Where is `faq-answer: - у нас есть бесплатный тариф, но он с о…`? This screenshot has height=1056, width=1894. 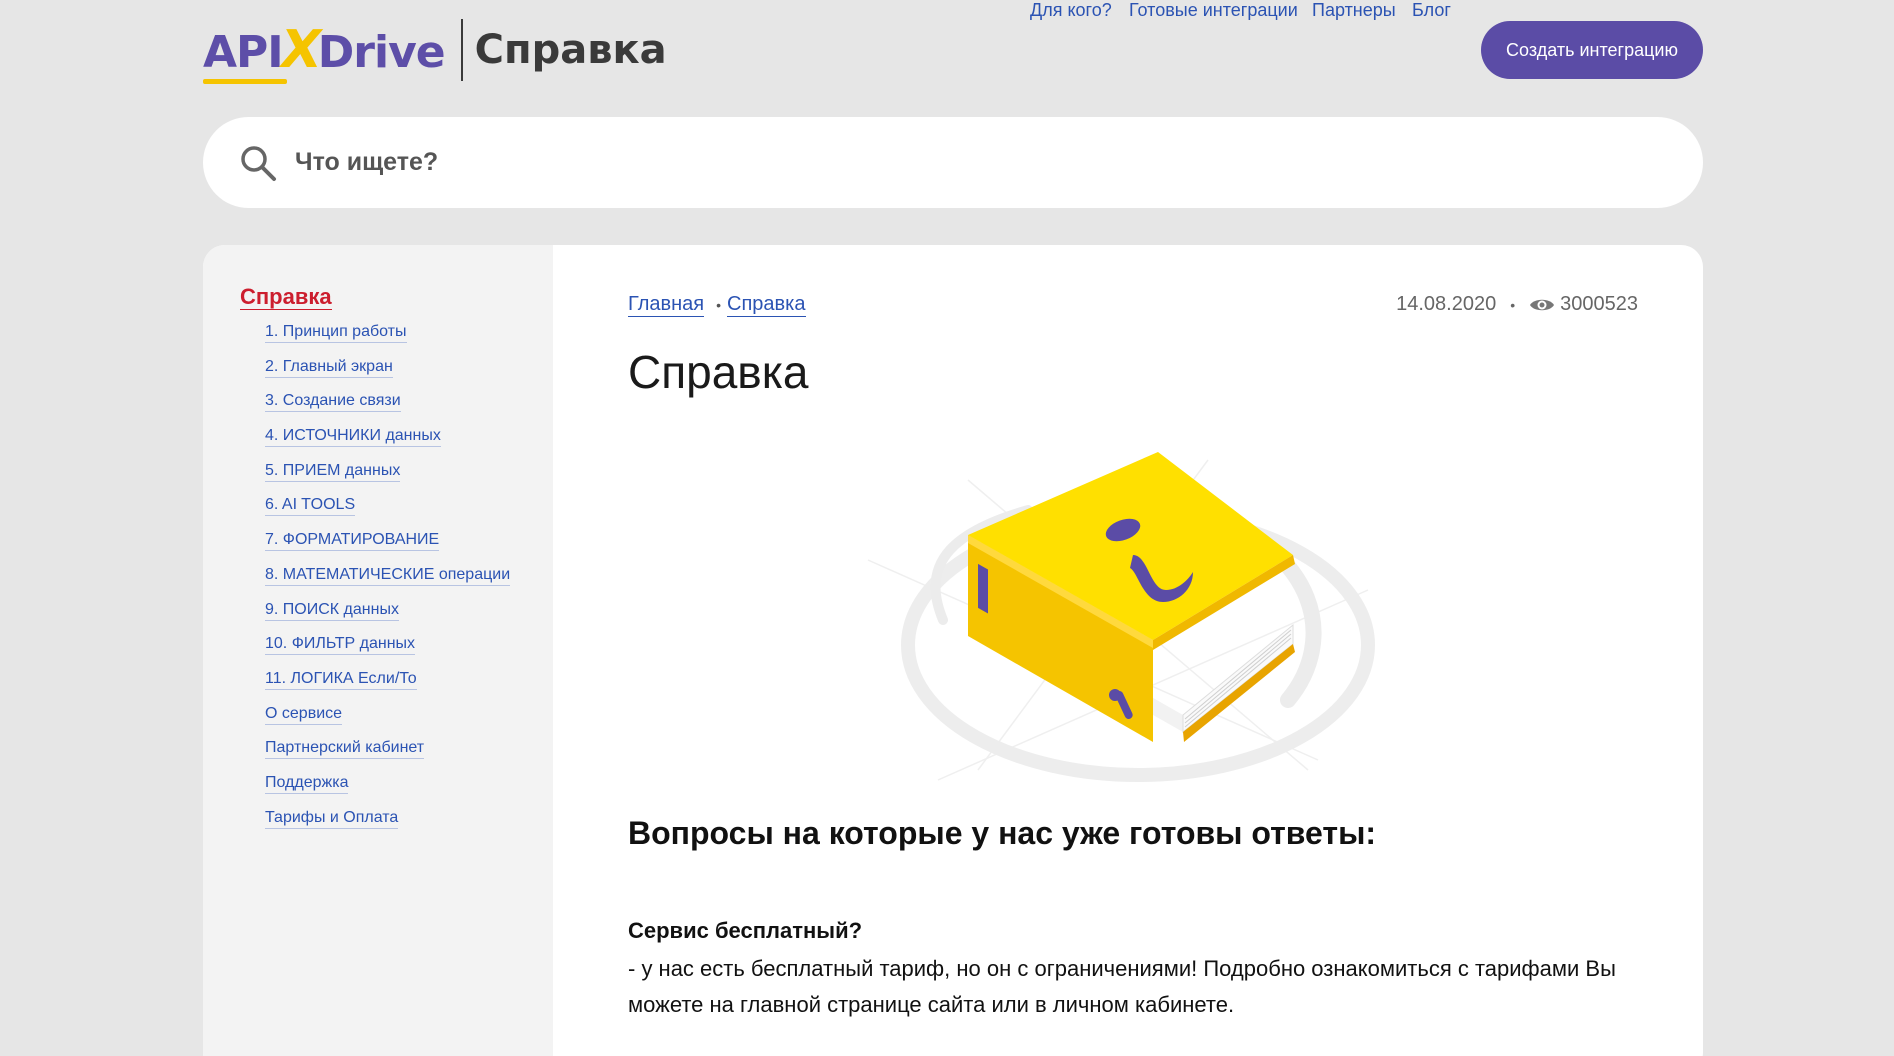 faq-answer: - у нас есть бесплатный тариф, но он с о… is located at coordinates (1122, 986).